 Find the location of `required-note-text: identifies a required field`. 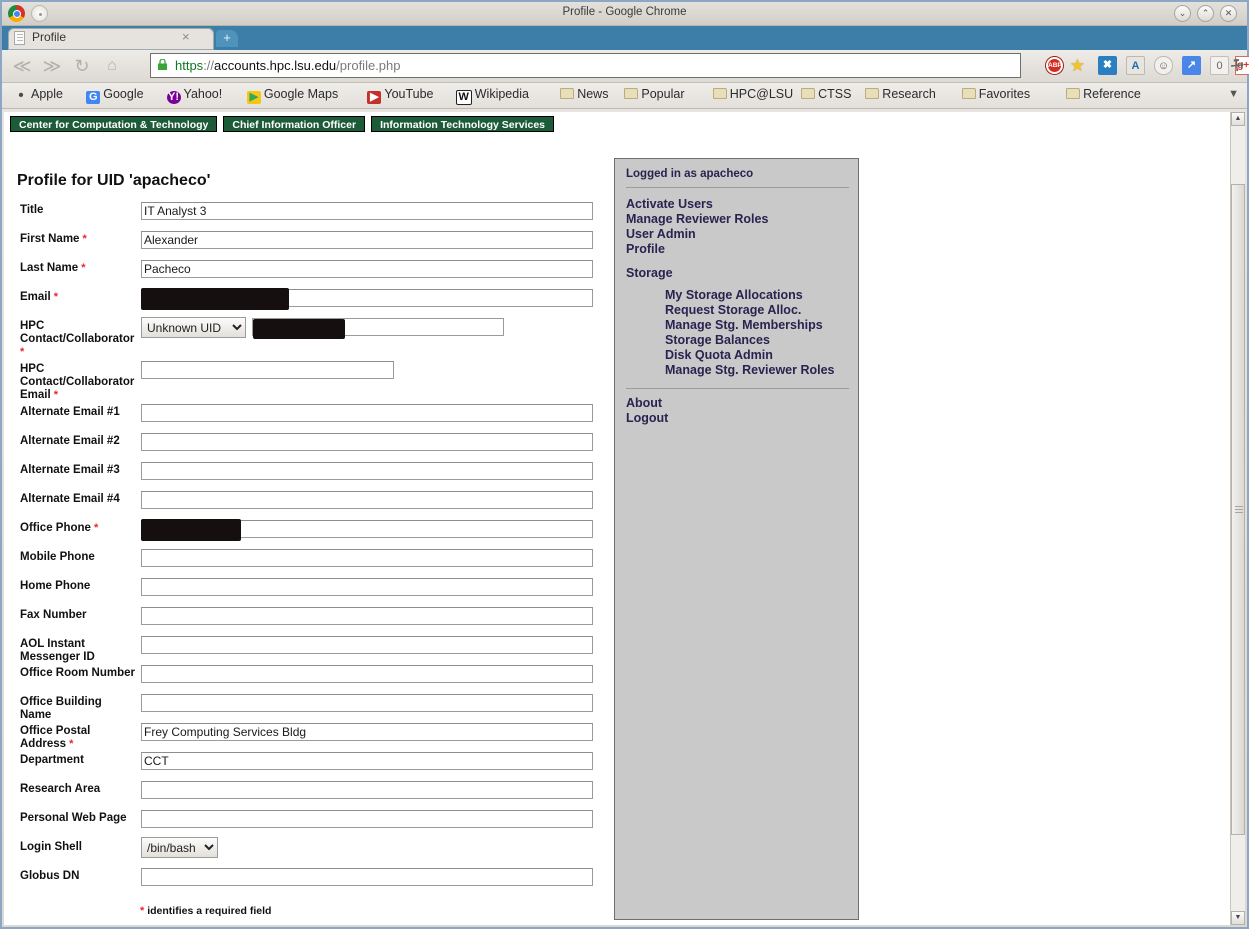

required-note-text: identifies a required field is located at coordinates (208, 911).